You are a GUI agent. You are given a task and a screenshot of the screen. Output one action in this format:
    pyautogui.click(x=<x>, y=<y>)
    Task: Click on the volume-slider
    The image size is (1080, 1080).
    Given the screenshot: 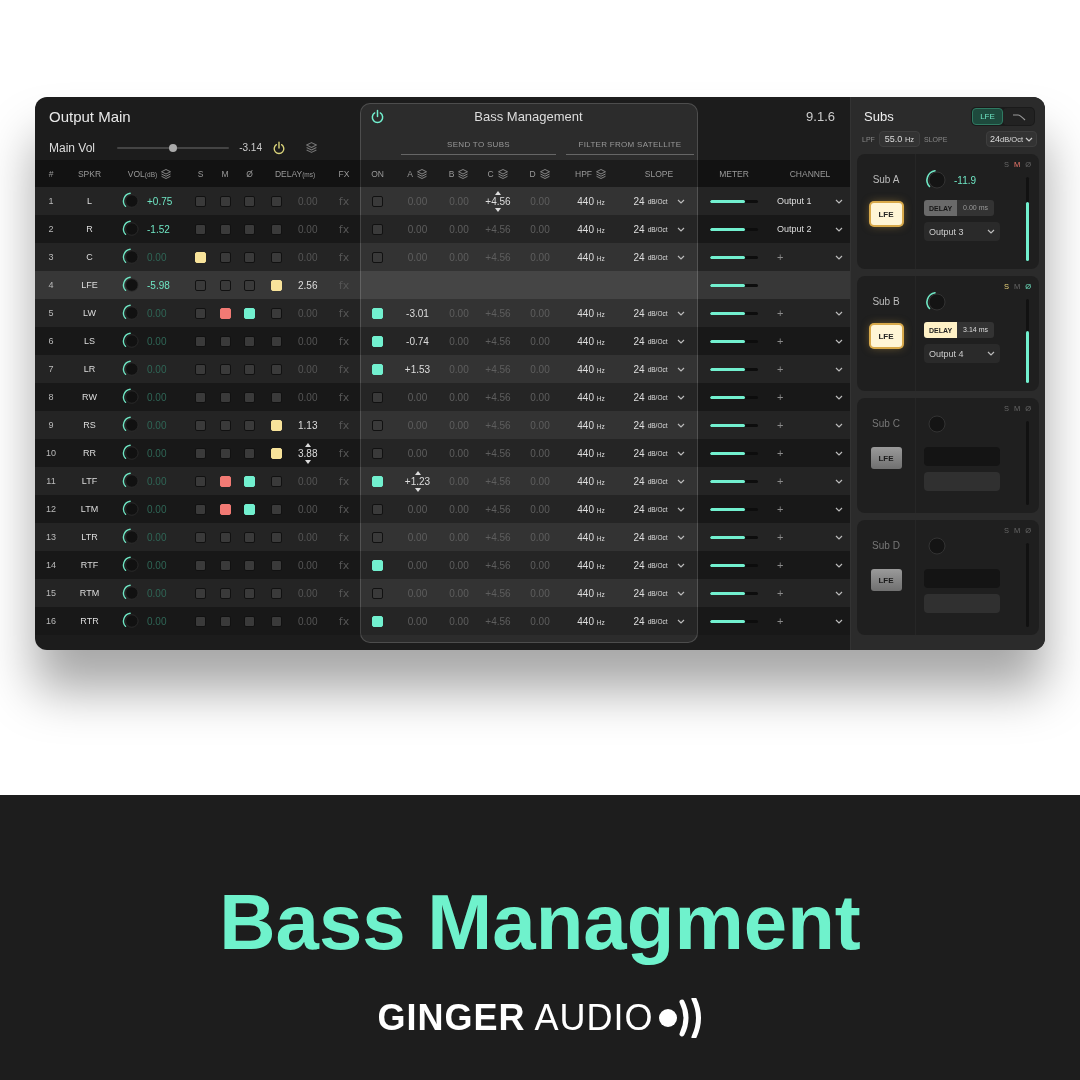 What is the action you would take?
    pyautogui.click(x=173, y=147)
    